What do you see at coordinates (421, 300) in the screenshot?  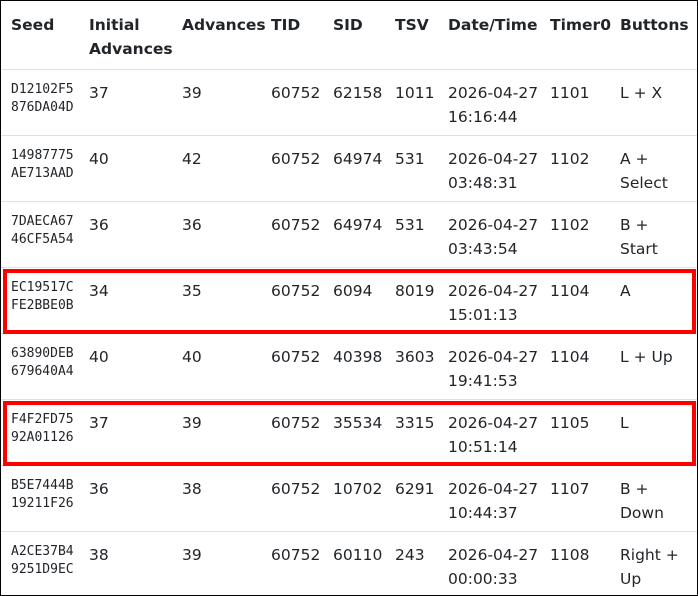 I see `cell-tsv: 8019` at bounding box center [421, 300].